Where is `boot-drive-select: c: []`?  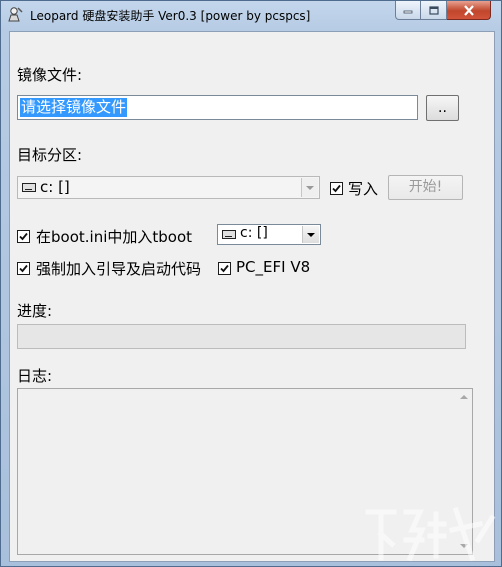 boot-drive-select: c: [] is located at coordinates (269, 234).